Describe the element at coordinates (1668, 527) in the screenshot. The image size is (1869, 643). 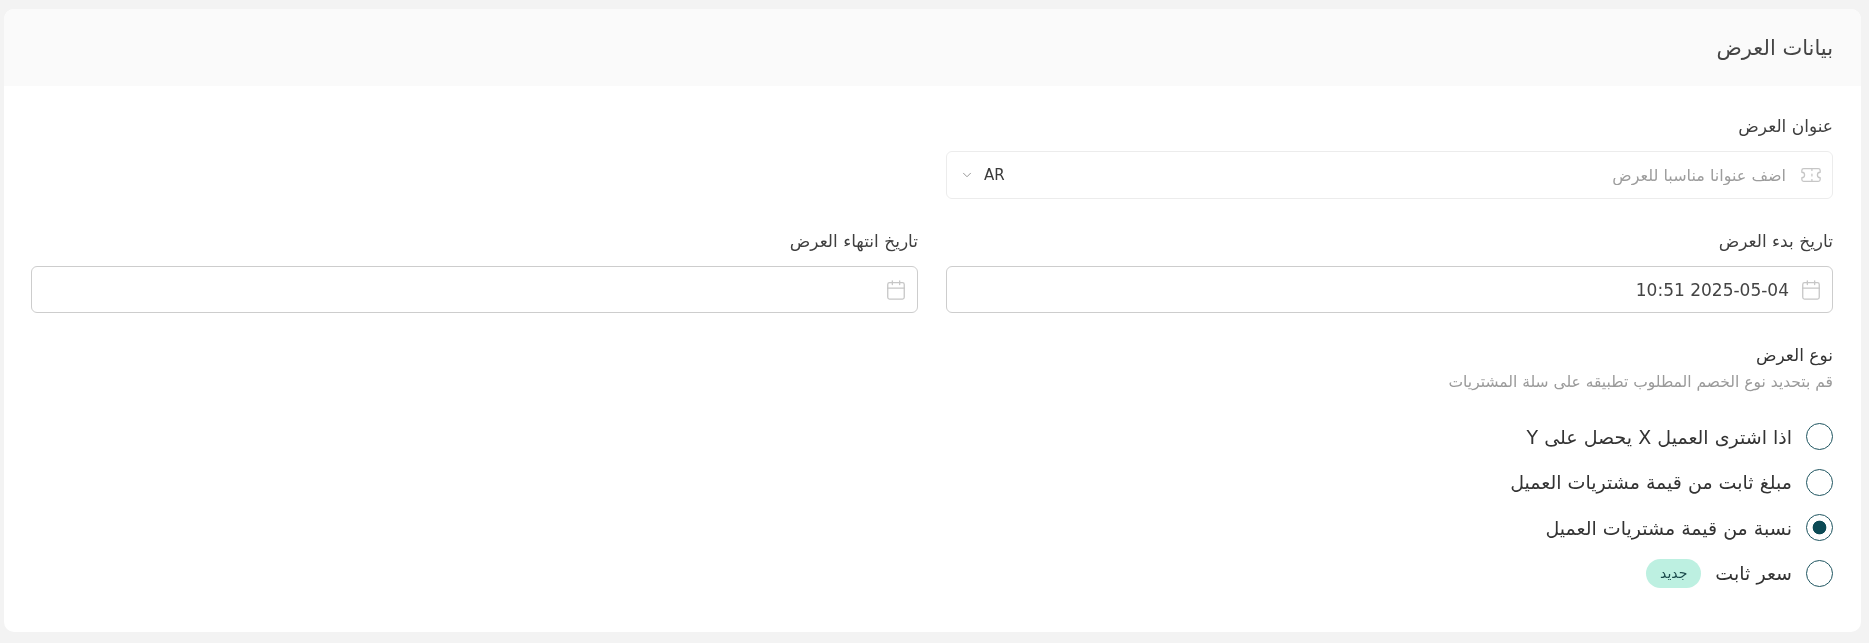
I see `option-label: نسبة من قيمة مشتريات العميل` at that location.